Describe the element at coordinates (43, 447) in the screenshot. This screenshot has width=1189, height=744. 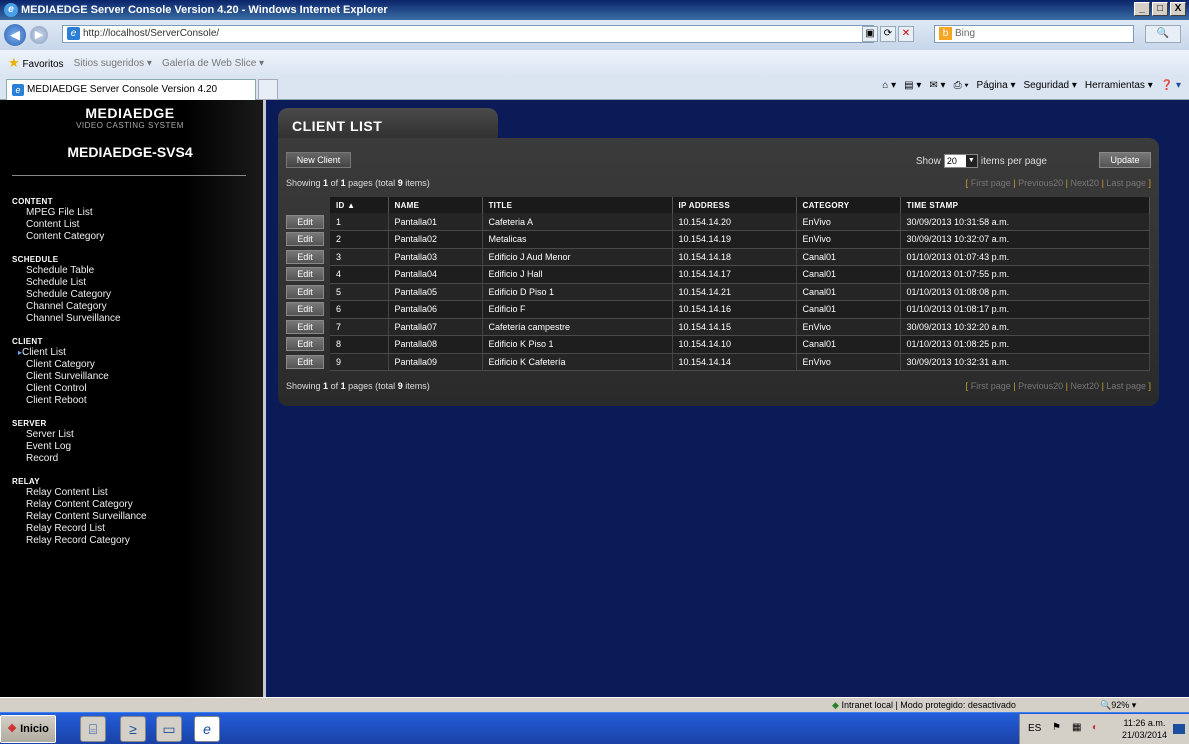
I see `sidebar-item-event-log: Event Log` at that location.